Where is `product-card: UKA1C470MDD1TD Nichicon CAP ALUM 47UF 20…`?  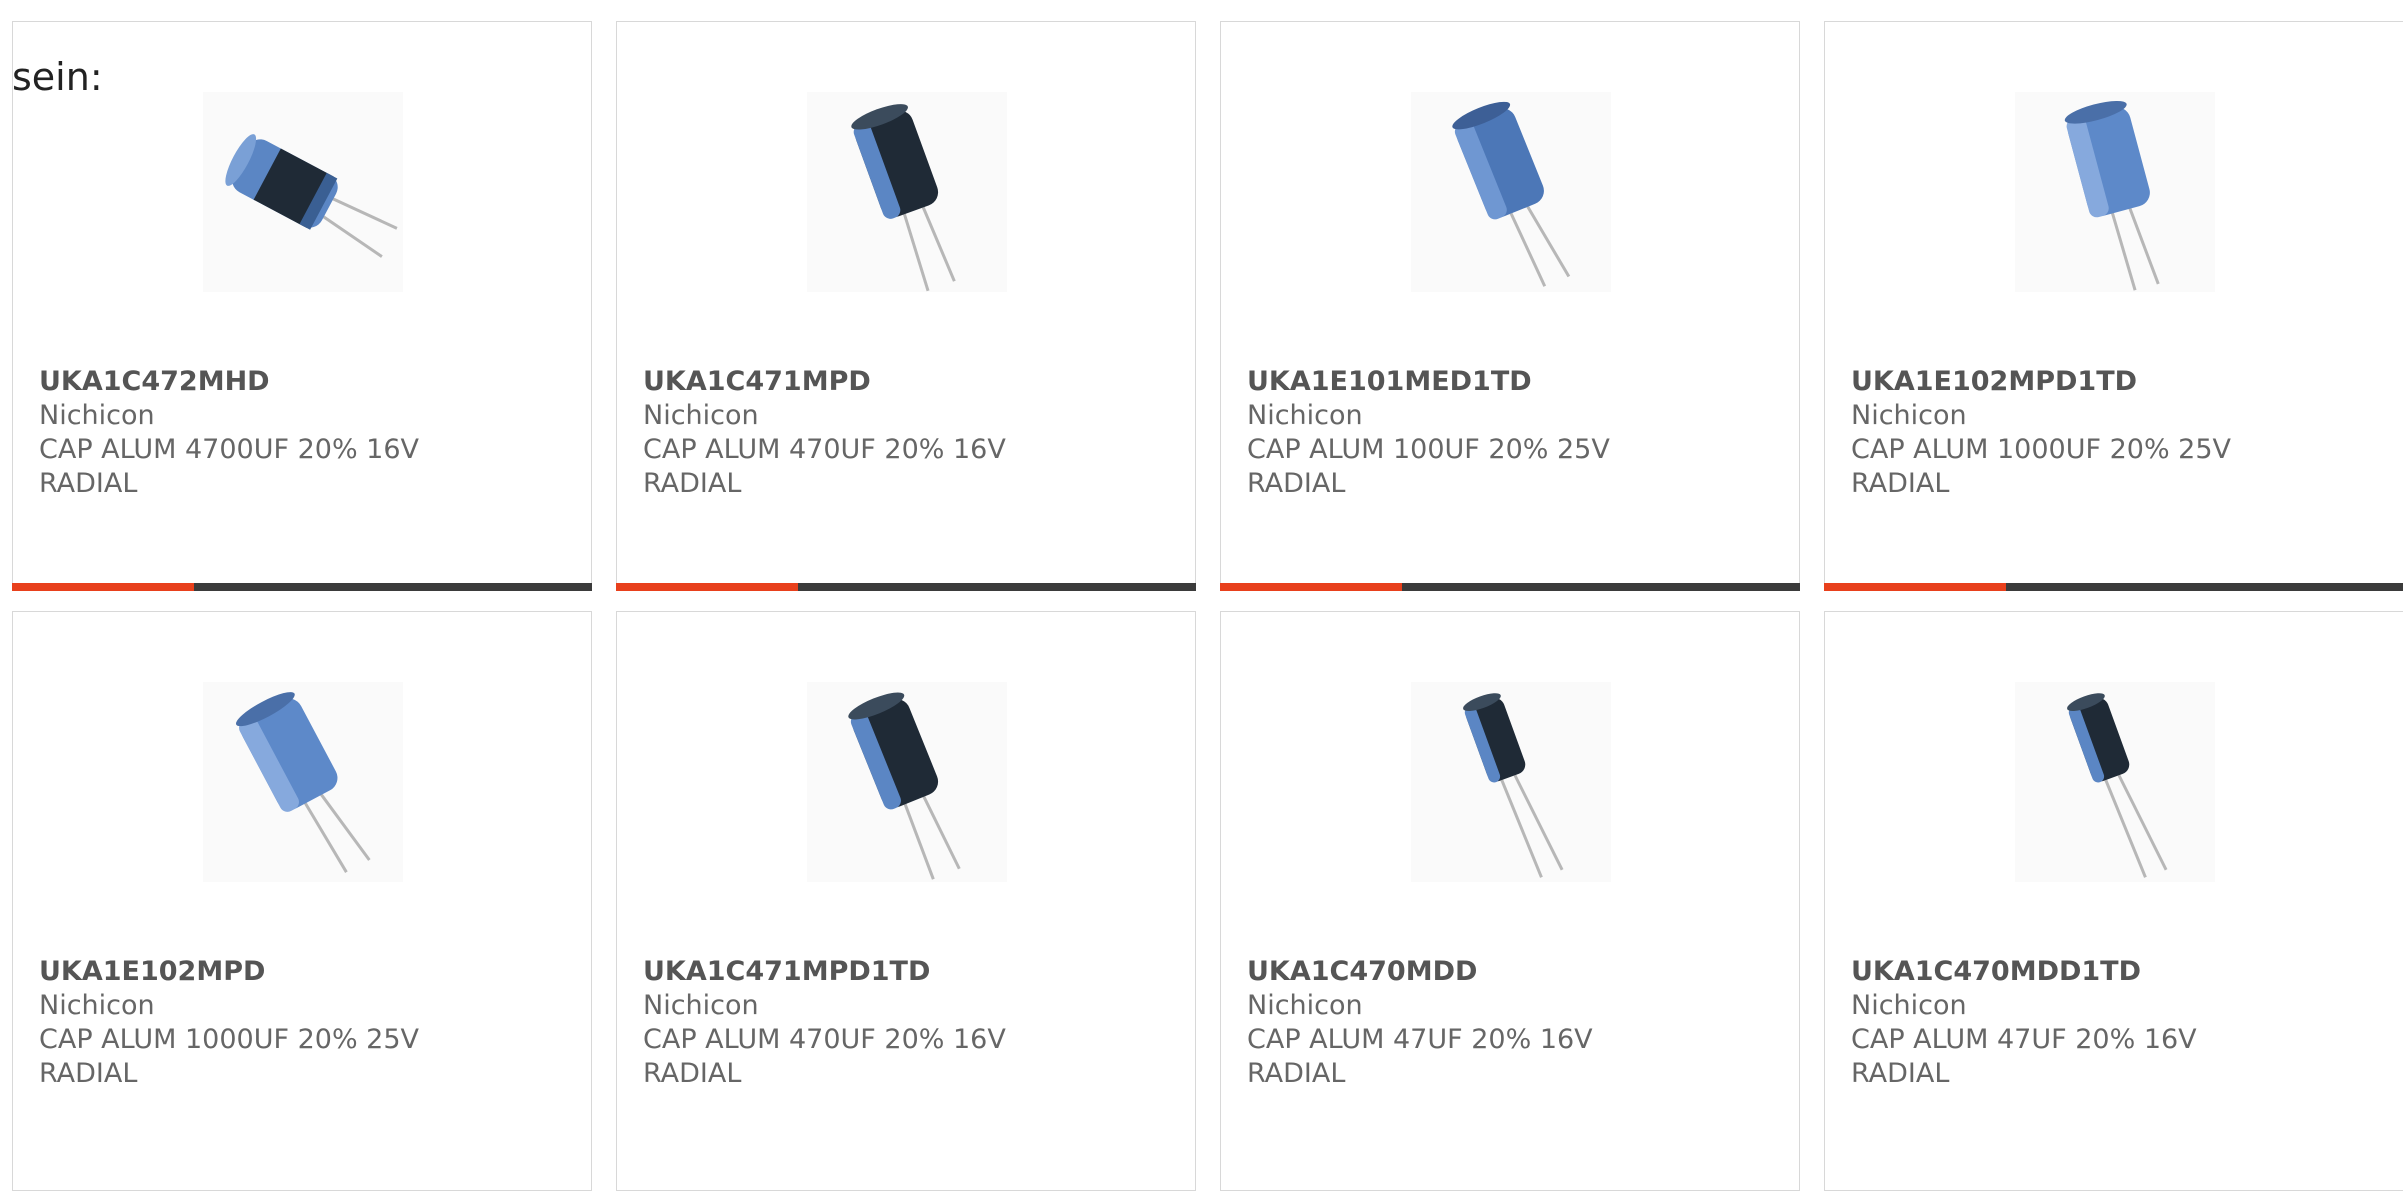
product-card: UKA1C470MDD1TD Nichicon CAP ALUM 47UF 20… is located at coordinates (2113, 901).